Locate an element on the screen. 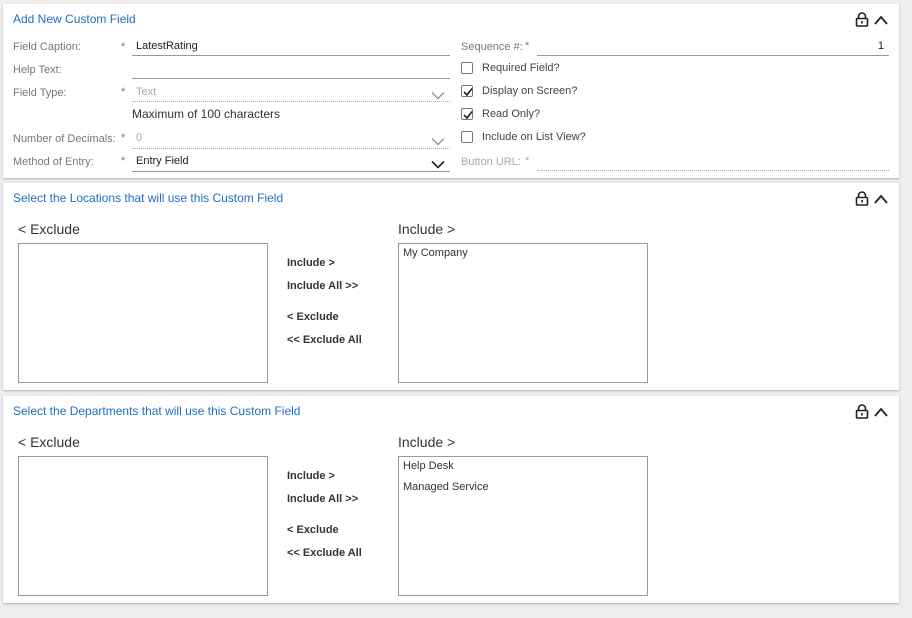 Image resolution: width=912 pixels, height=618 pixels. sequence-input: 1 is located at coordinates (711, 47).